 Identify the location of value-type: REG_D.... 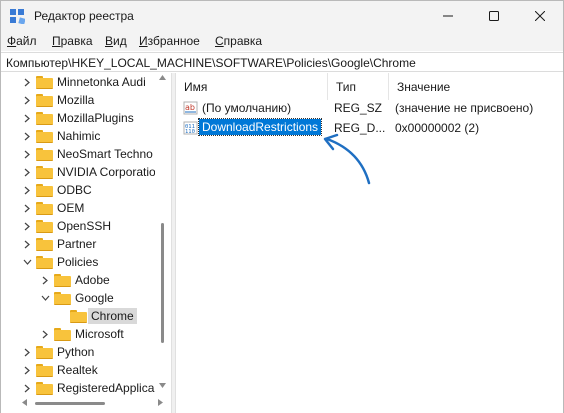
(360, 128).